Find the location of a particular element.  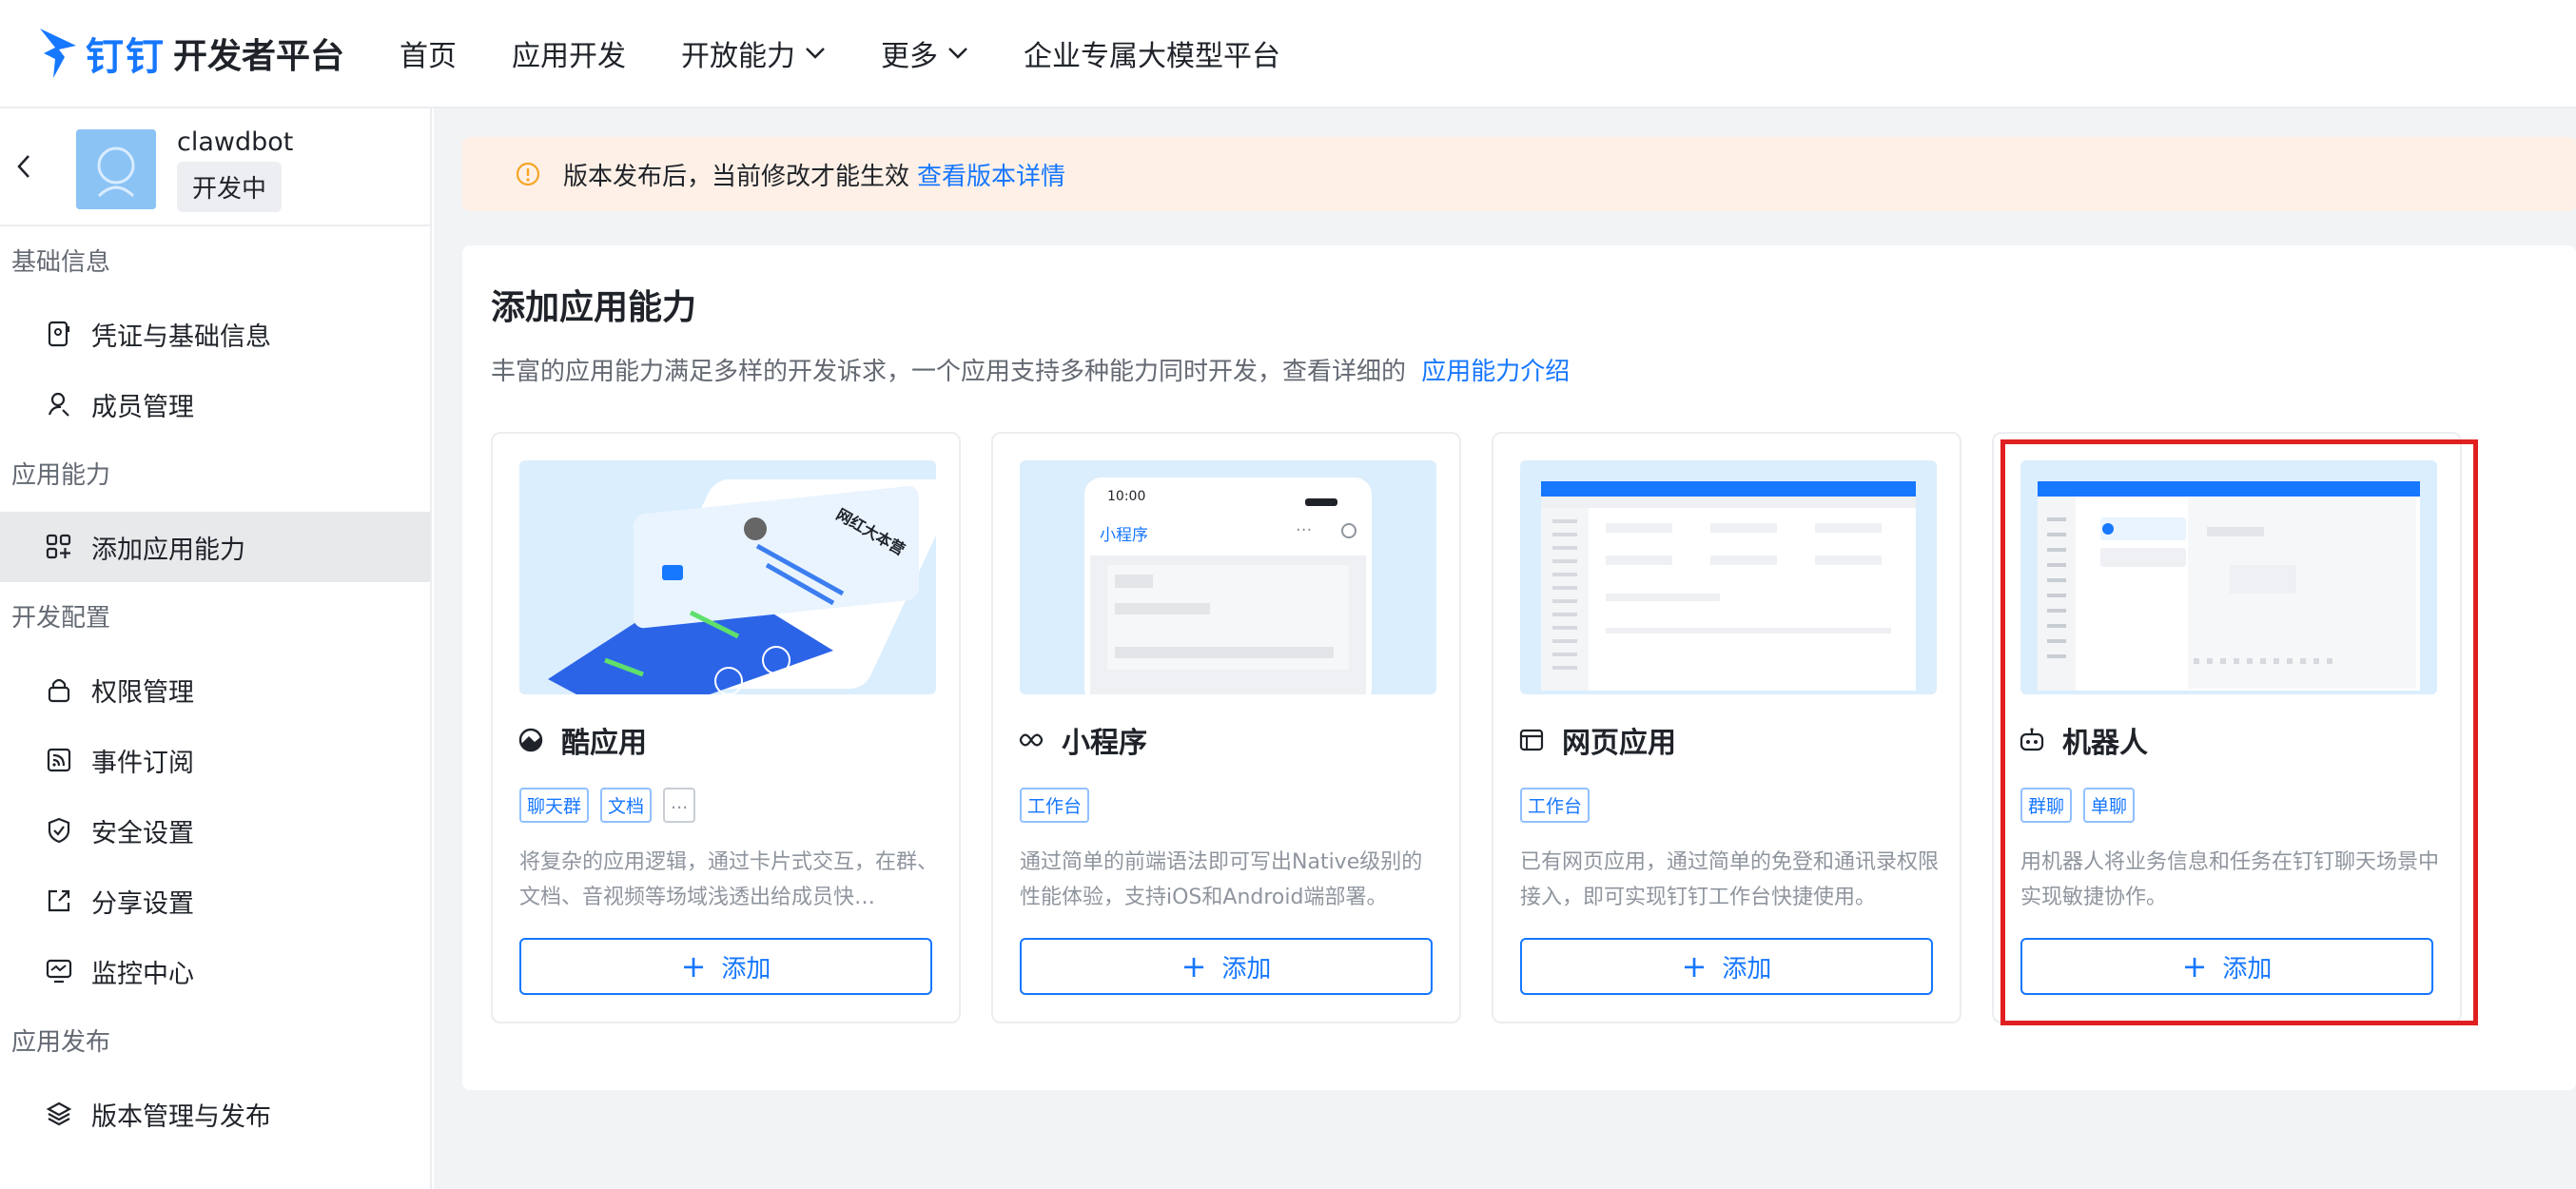

back-chevron-icon is located at coordinates (23, 166).